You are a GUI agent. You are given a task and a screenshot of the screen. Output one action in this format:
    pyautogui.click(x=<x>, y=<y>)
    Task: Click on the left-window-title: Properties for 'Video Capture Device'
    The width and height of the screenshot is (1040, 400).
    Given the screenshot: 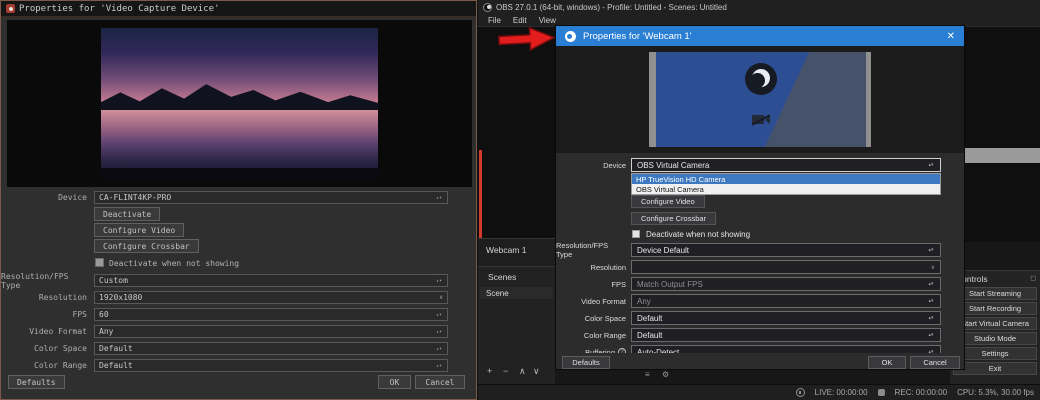 What is the action you would take?
    pyautogui.click(x=119, y=8)
    